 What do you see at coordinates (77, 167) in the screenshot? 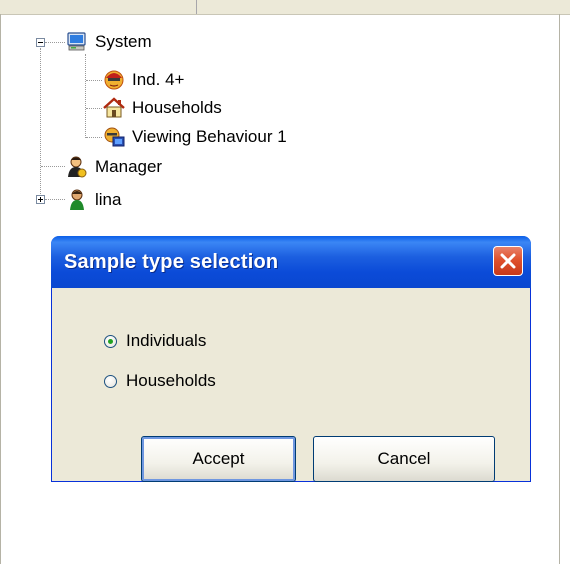
I see `manager-user-icon` at bounding box center [77, 167].